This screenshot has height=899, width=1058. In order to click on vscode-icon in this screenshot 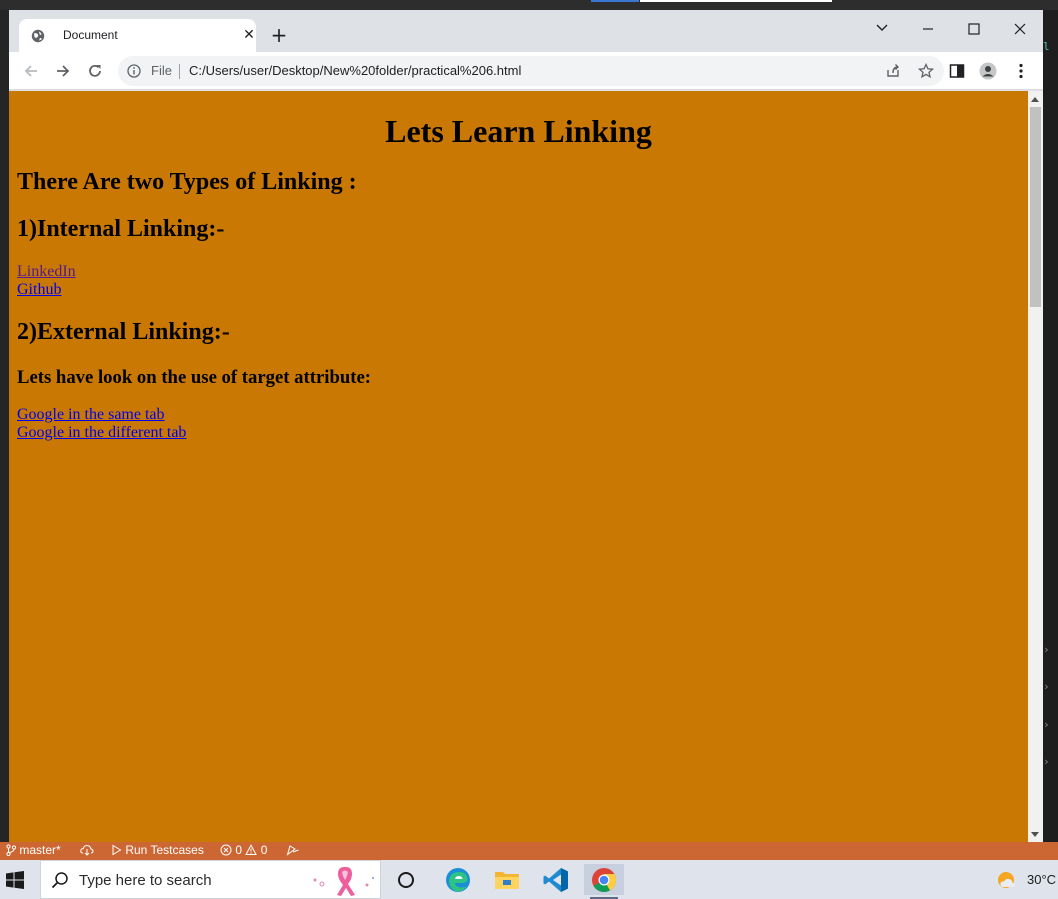, I will do `click(555, 880)`.